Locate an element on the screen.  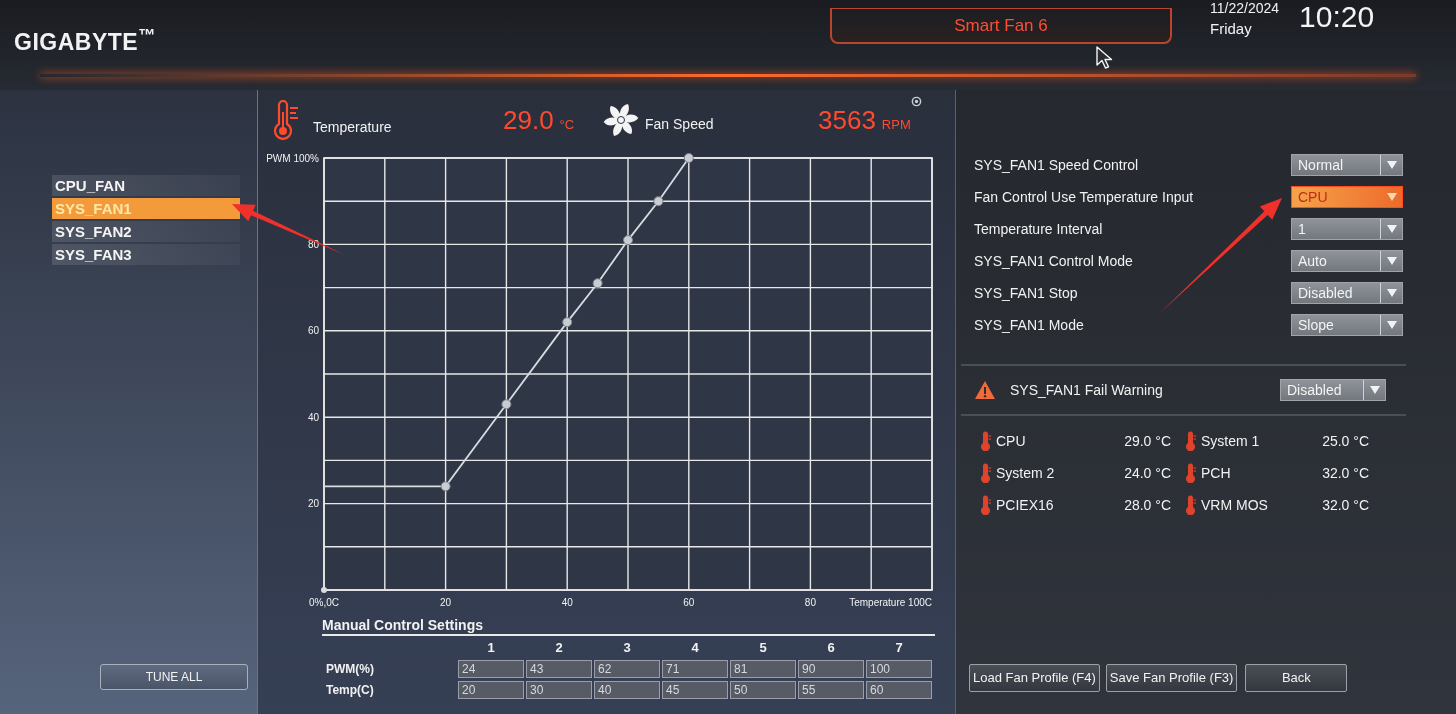
sensor-value: 24.0 °C is located at coordinates (1147, 473).